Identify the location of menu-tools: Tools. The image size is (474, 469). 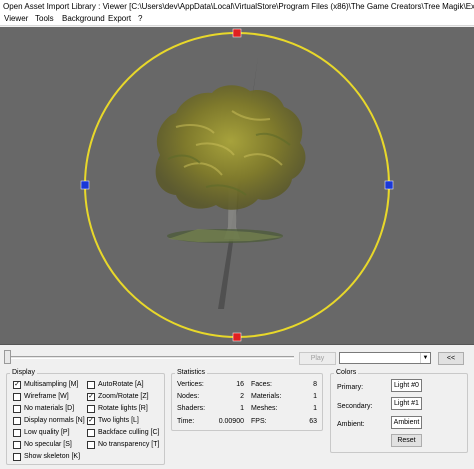
(44, 19).